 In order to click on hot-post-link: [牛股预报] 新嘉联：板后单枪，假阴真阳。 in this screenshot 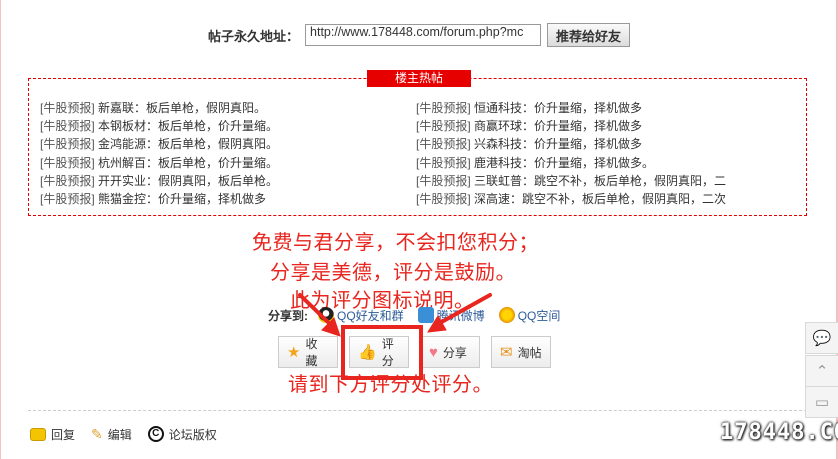, I will do `click(159, 108)`.